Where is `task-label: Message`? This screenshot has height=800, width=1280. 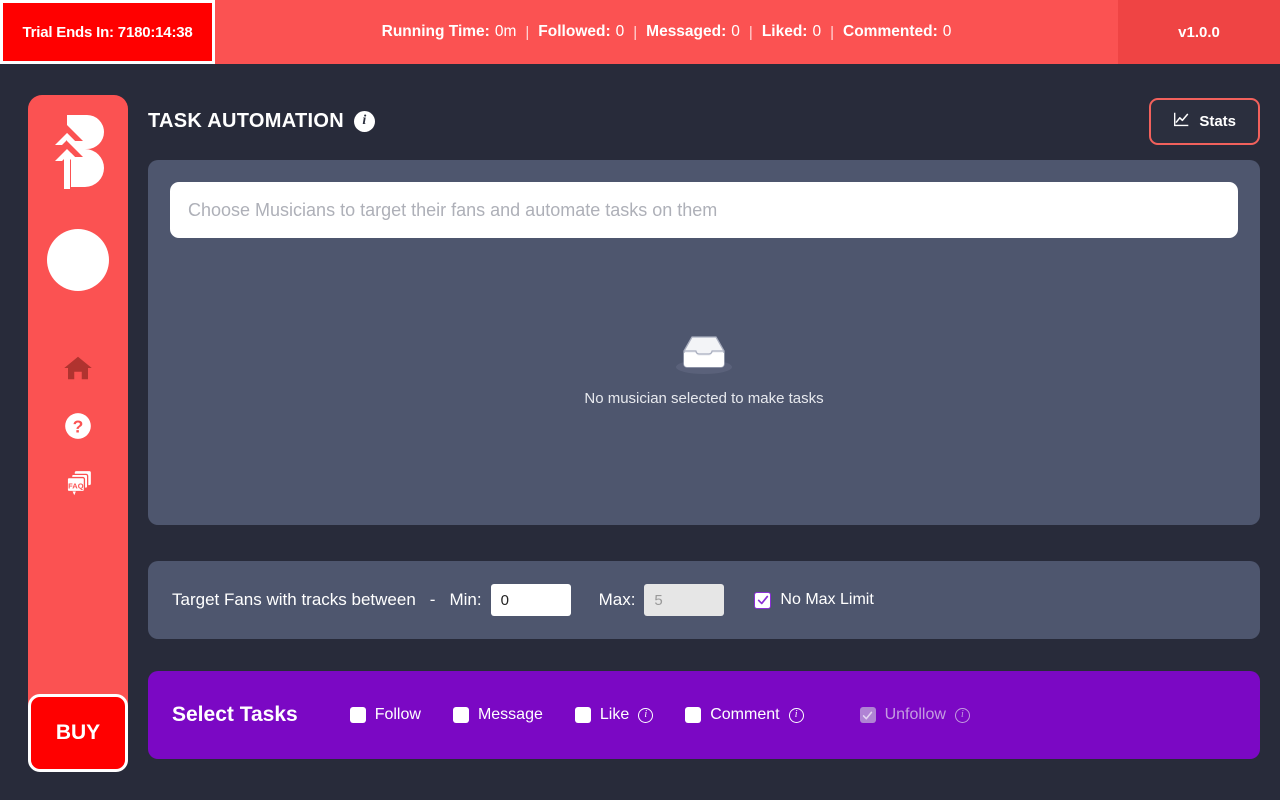 task-label: Message is located at coordinates (510, 714).